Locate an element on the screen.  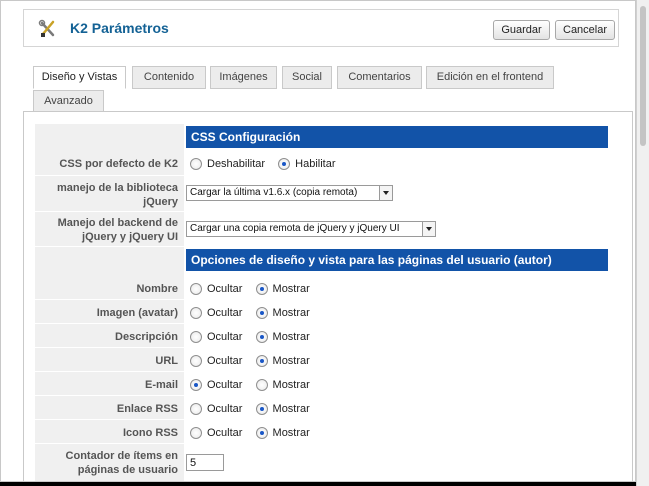
email-show-label: Mostrar is located at coordinates (291, 385).